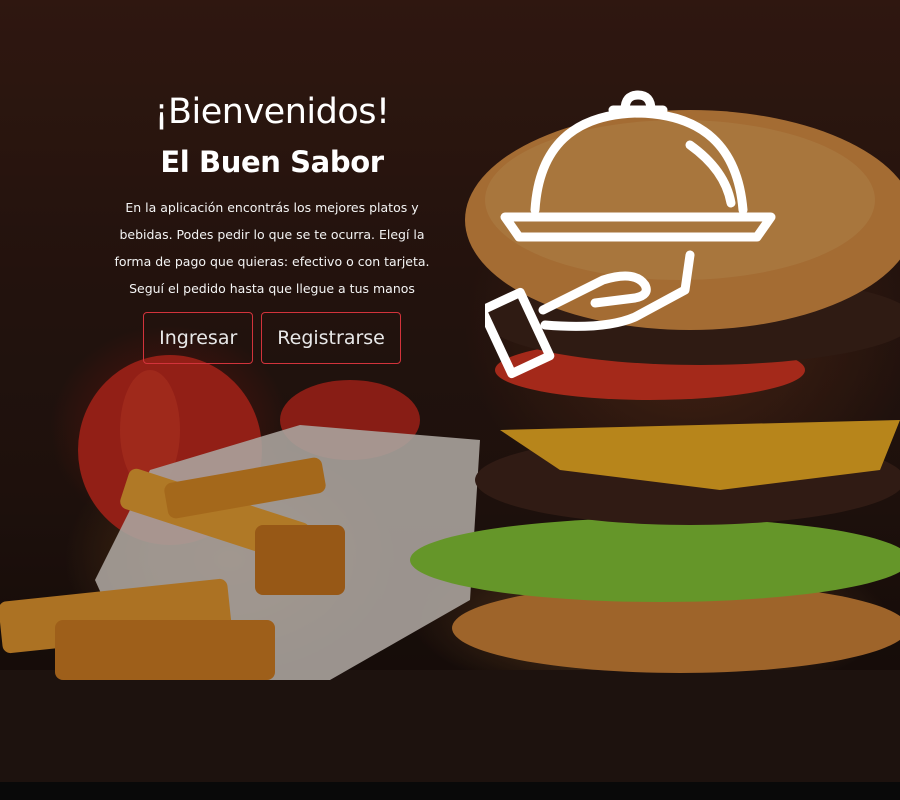 This screenshot has height=800, width=900. What do you see at coordinates (272, 162) in the screenshot?
I see `brand-name: El Buen Sabor` at bounding box center [272, 162].